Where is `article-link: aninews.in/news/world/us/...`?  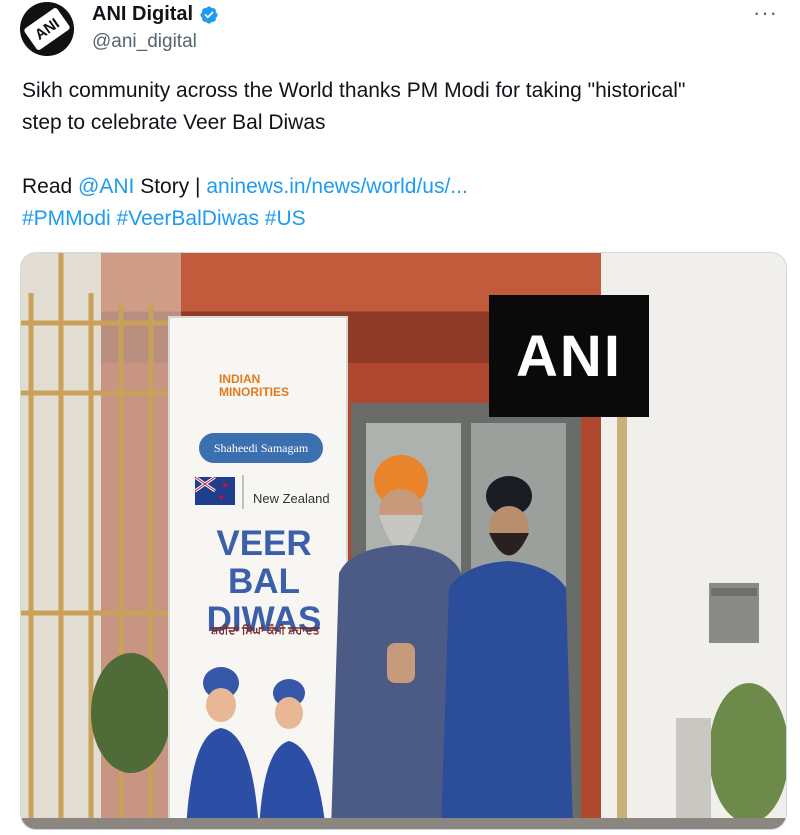 article-link: aninews.in/news/world/us/... is located at coordinates (336, 186).